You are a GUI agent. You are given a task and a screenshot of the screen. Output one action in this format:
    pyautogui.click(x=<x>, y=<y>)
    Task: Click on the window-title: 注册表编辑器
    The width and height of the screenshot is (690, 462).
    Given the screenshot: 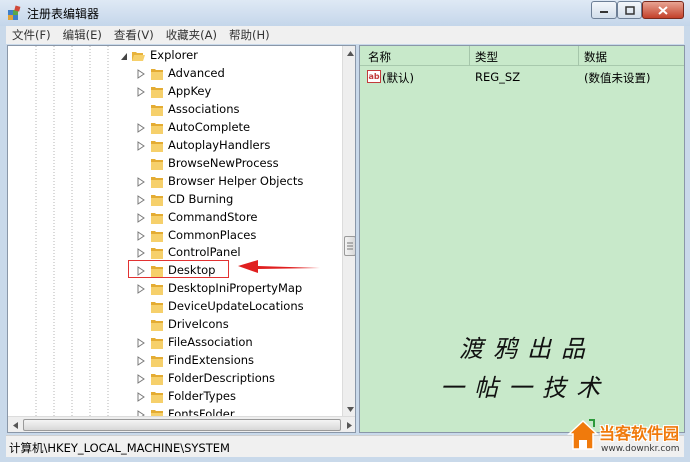 What is the action you would take?
    pyautogui.click(x=63, y=14)
    